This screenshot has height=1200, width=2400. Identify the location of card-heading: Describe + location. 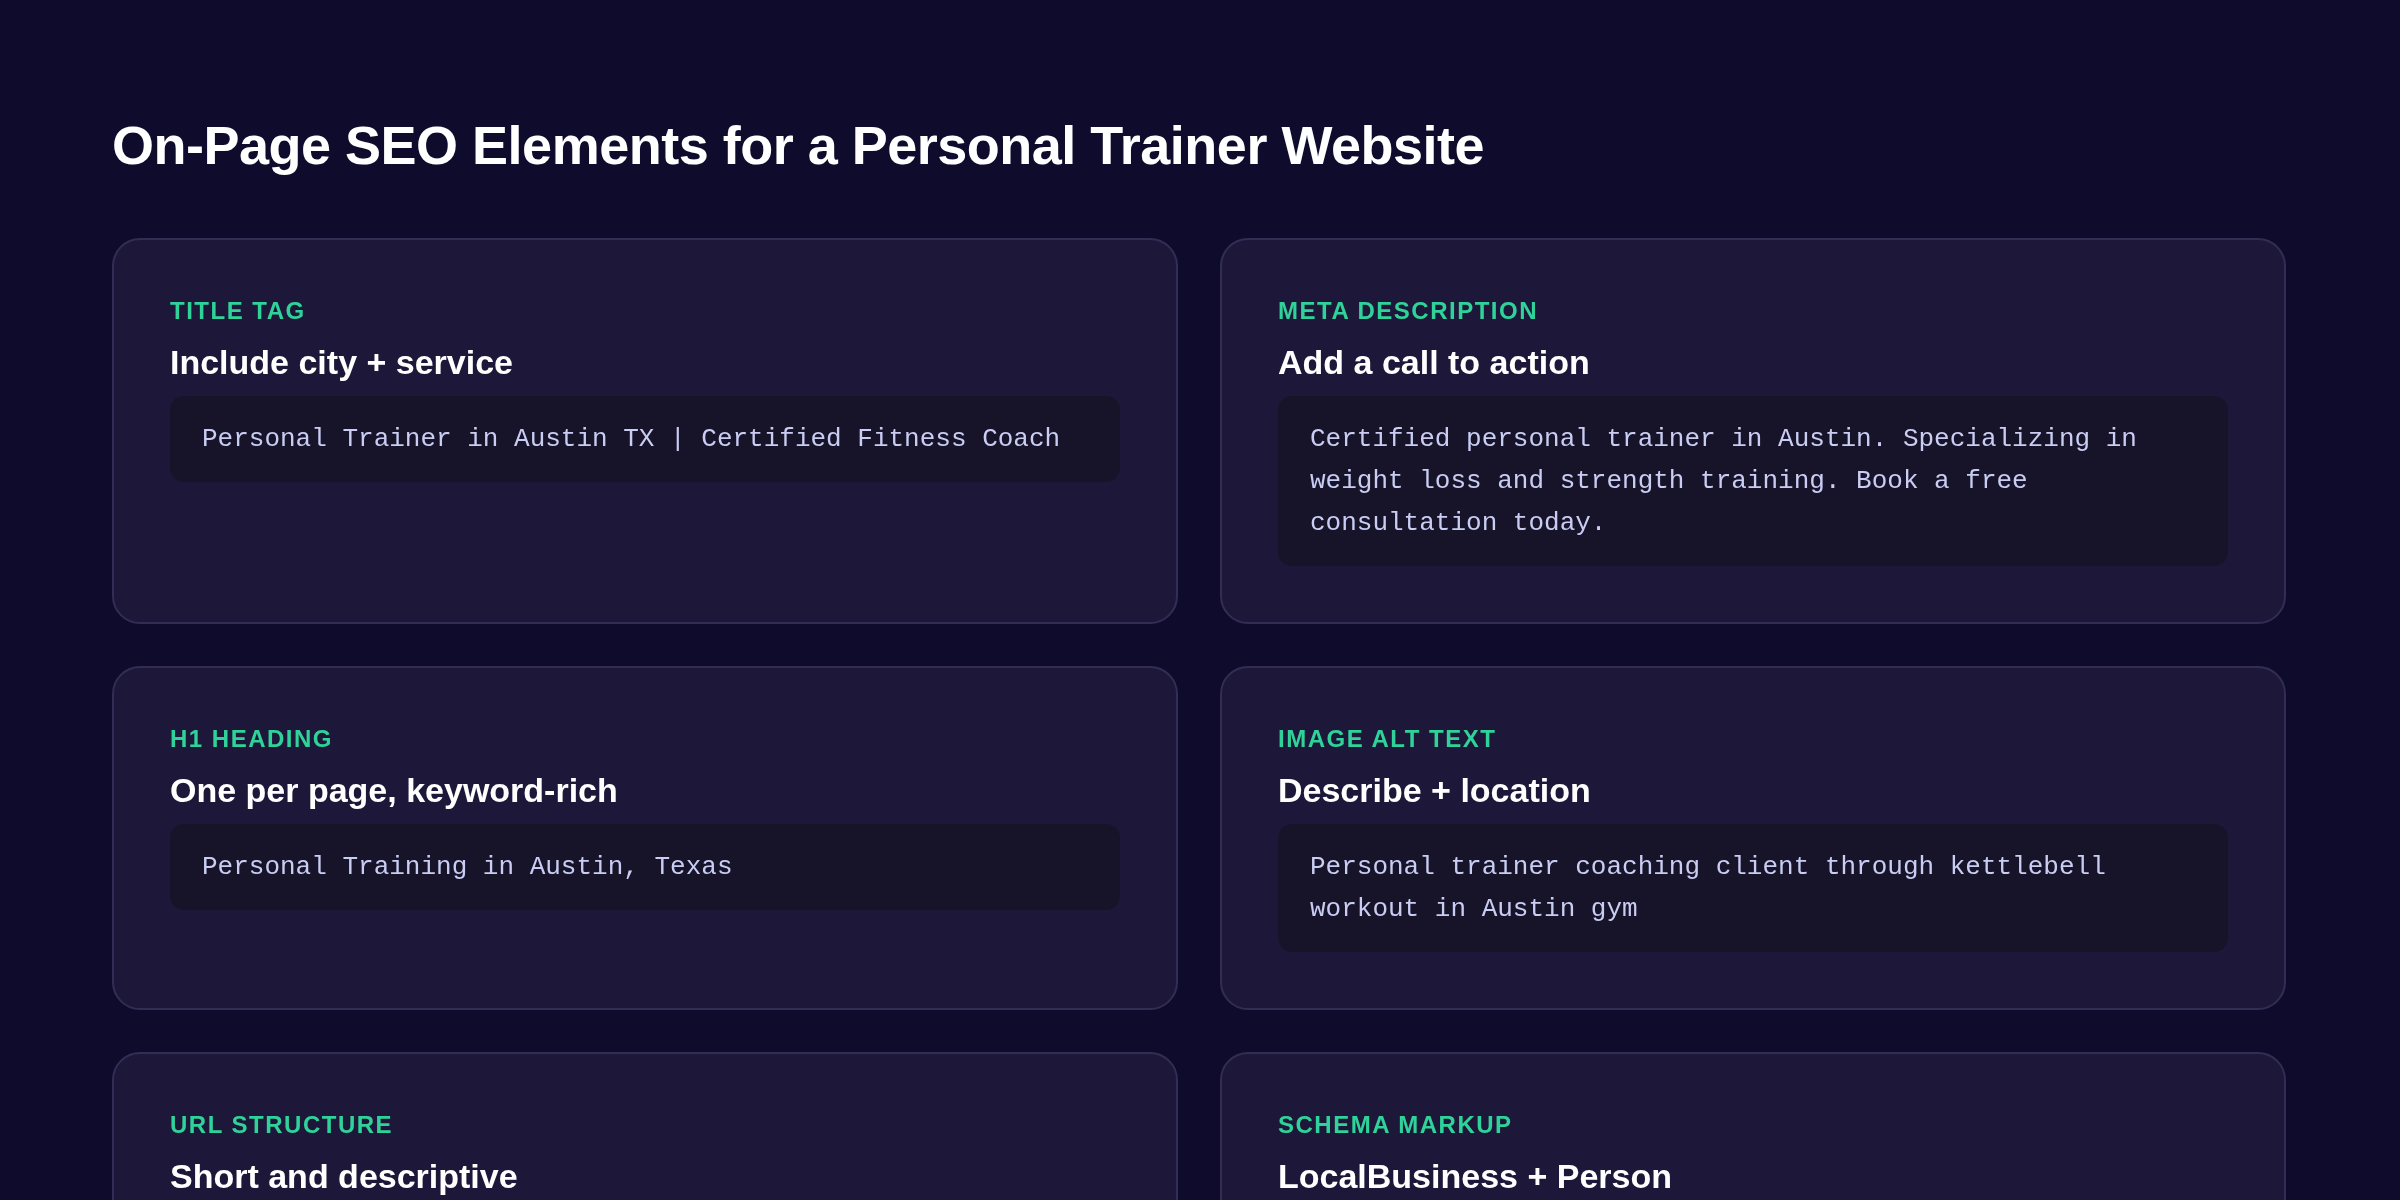
(1435, 790).